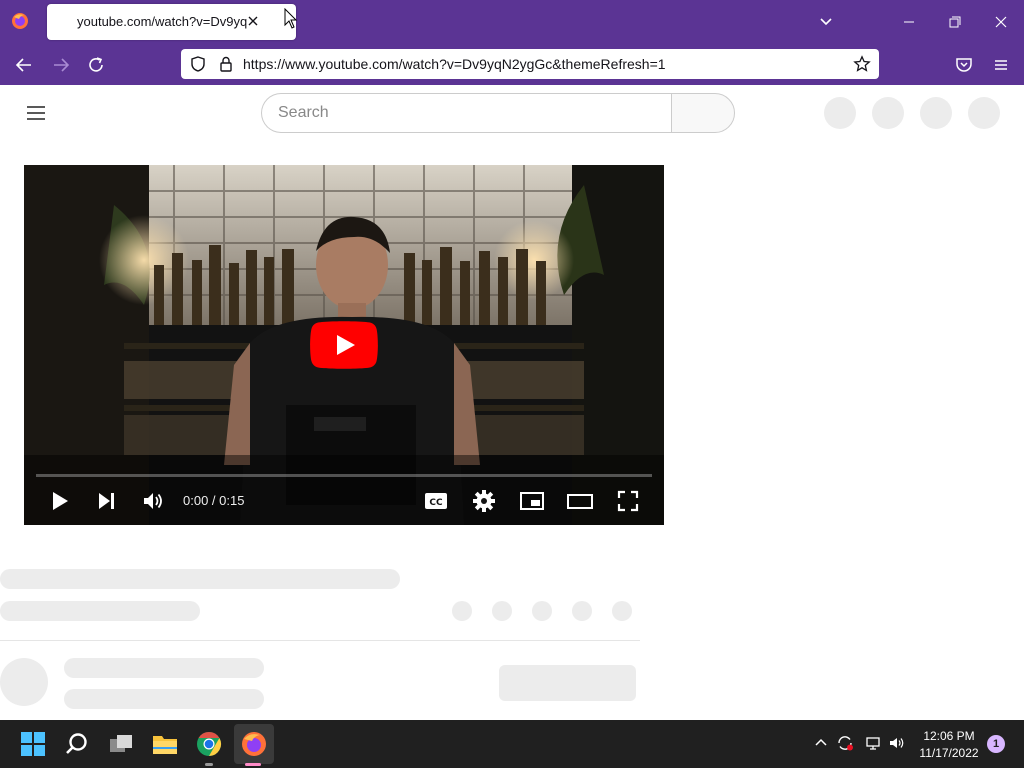  I want to click on lock-icon, so click(226, 64).